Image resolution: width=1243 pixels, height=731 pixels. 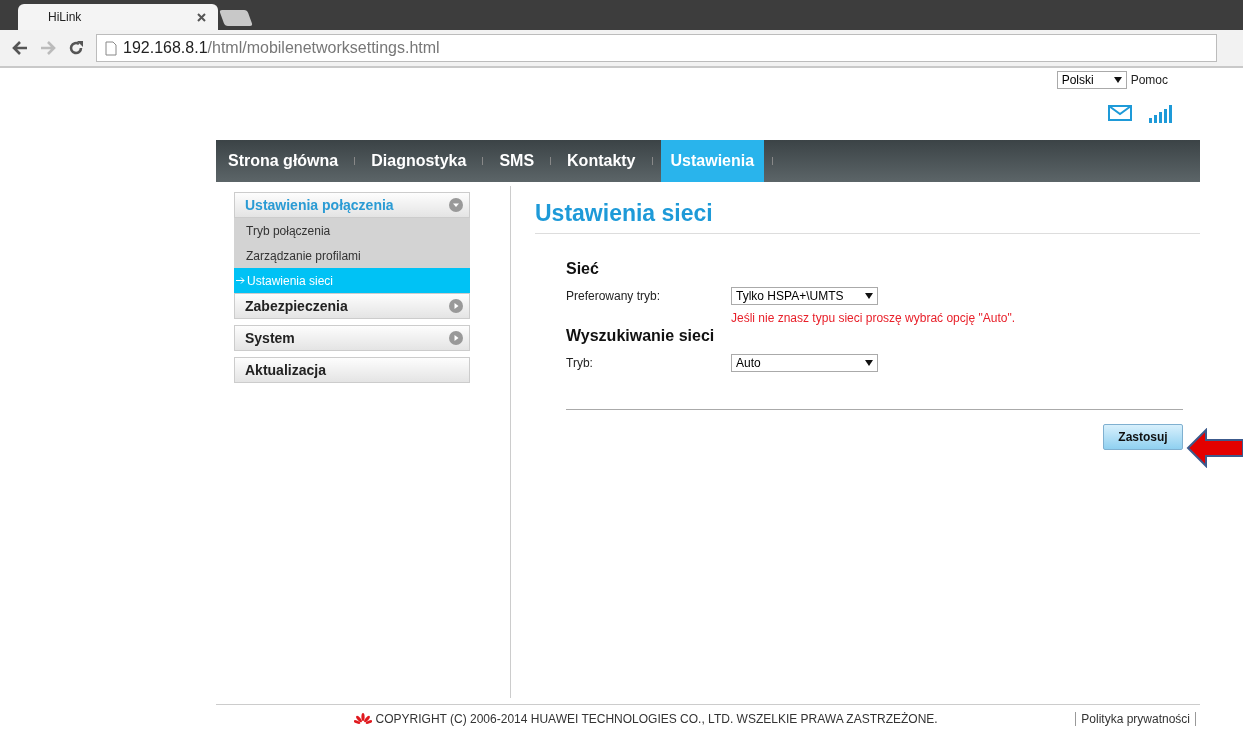 What do you see at coordinates (580, 363) in the screenshot?
I see `field-label: Tryb:` at bounding box center [580, 363].